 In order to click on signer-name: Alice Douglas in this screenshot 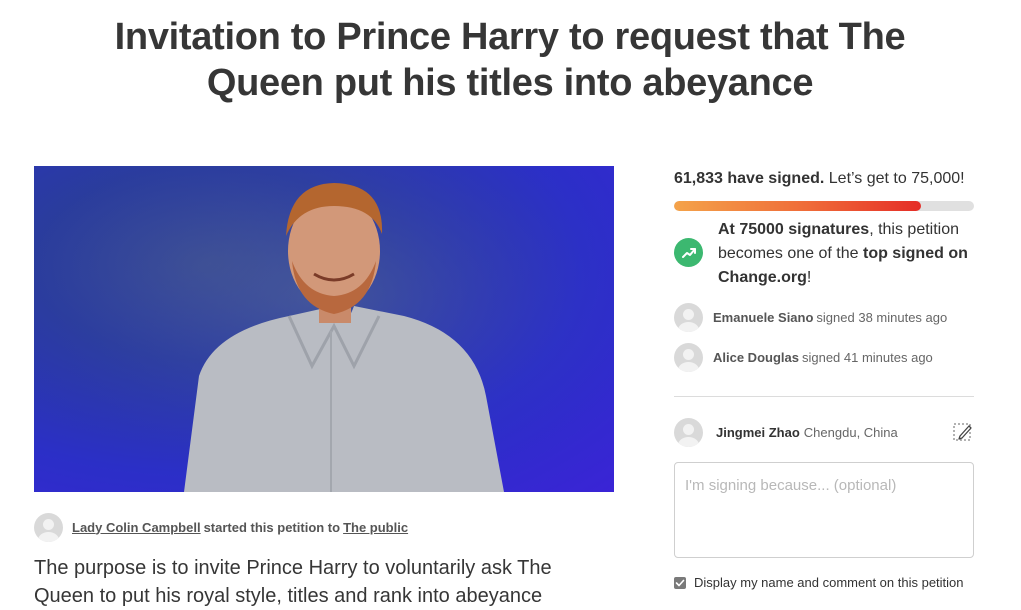, I will do `click(756, 357)`.